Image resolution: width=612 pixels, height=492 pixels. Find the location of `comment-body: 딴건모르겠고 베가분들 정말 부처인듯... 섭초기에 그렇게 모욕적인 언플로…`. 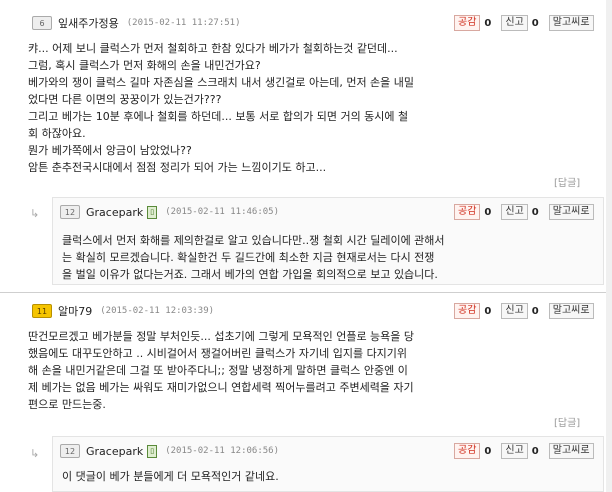

comment-body: 딴건모르겠고 베가분들 정말 부처인듯... 섭초기에 그렇게 모욕적인 언플로… is located at coordinates (221, 370).